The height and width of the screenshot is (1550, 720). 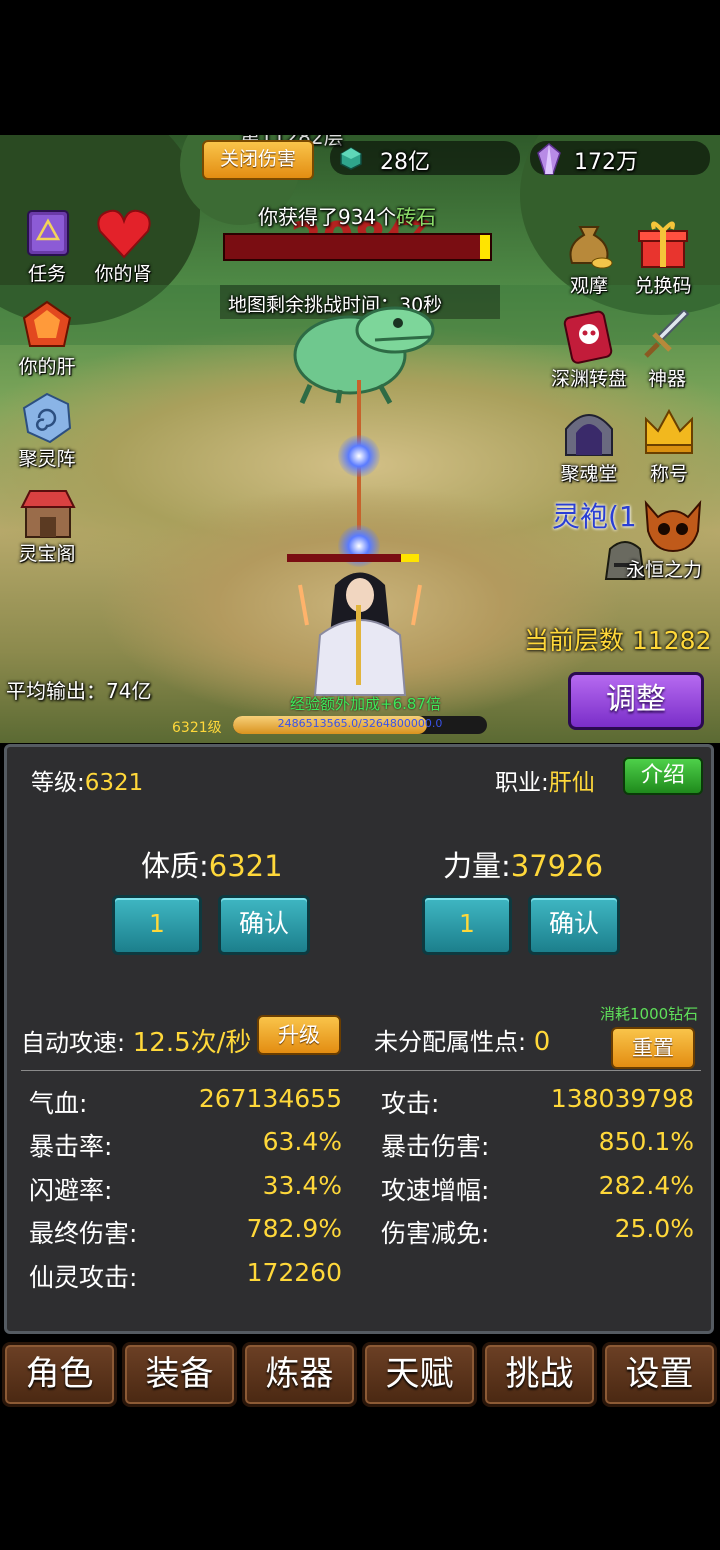 What do you see at coordinates (258, 160) in the screenshot?
I see `close-damage-button: 关闭伤害` at bounding box center [258, 160].